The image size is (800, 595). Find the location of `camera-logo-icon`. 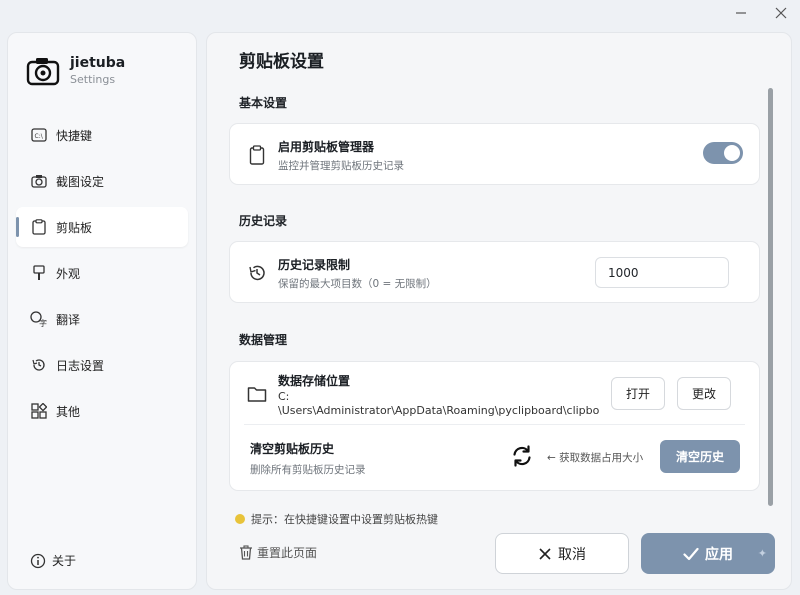

camera-logo-icon is located at coordinates (43, 71).